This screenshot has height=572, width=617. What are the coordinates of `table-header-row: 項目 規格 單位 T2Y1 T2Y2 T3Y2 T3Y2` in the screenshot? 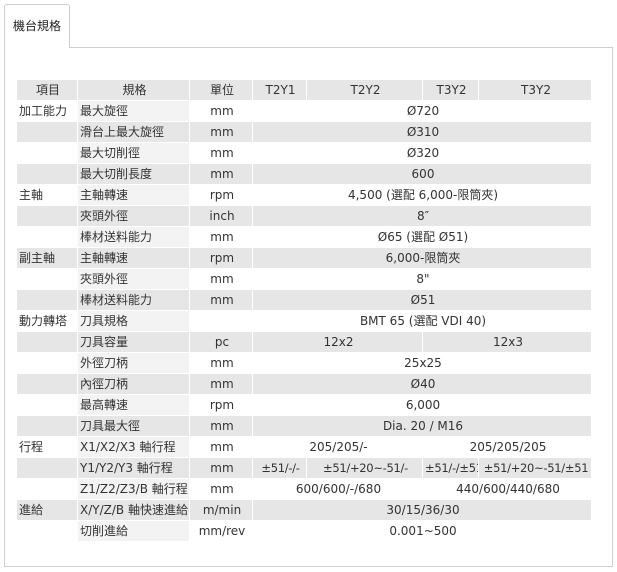 It's located at (304, 90).